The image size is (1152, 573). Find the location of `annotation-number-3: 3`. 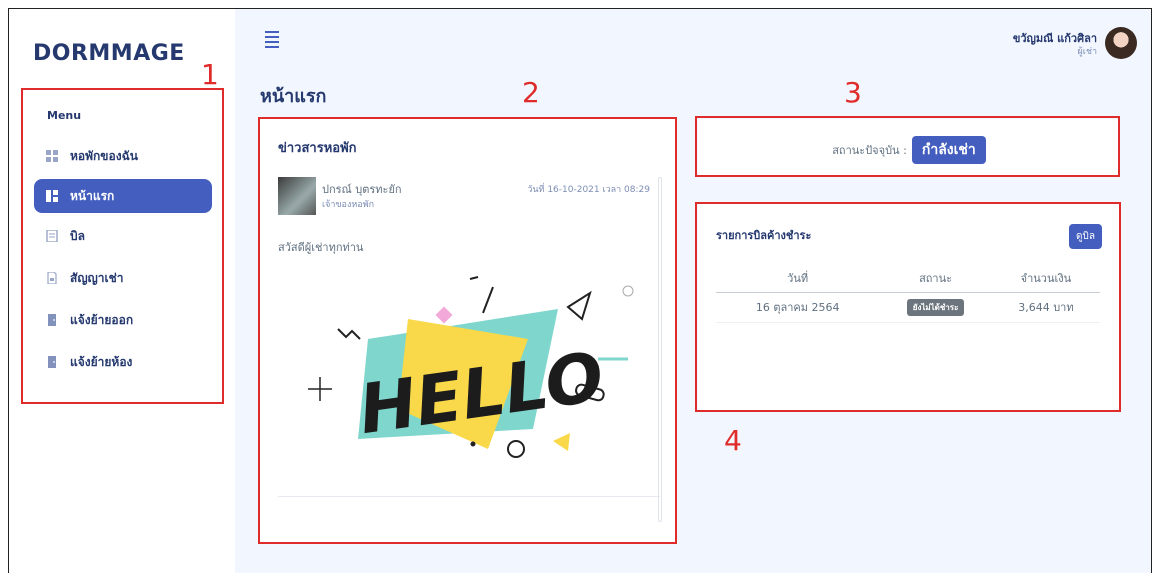

annotation-number-3: 3 is located at coordinates (853, 92).